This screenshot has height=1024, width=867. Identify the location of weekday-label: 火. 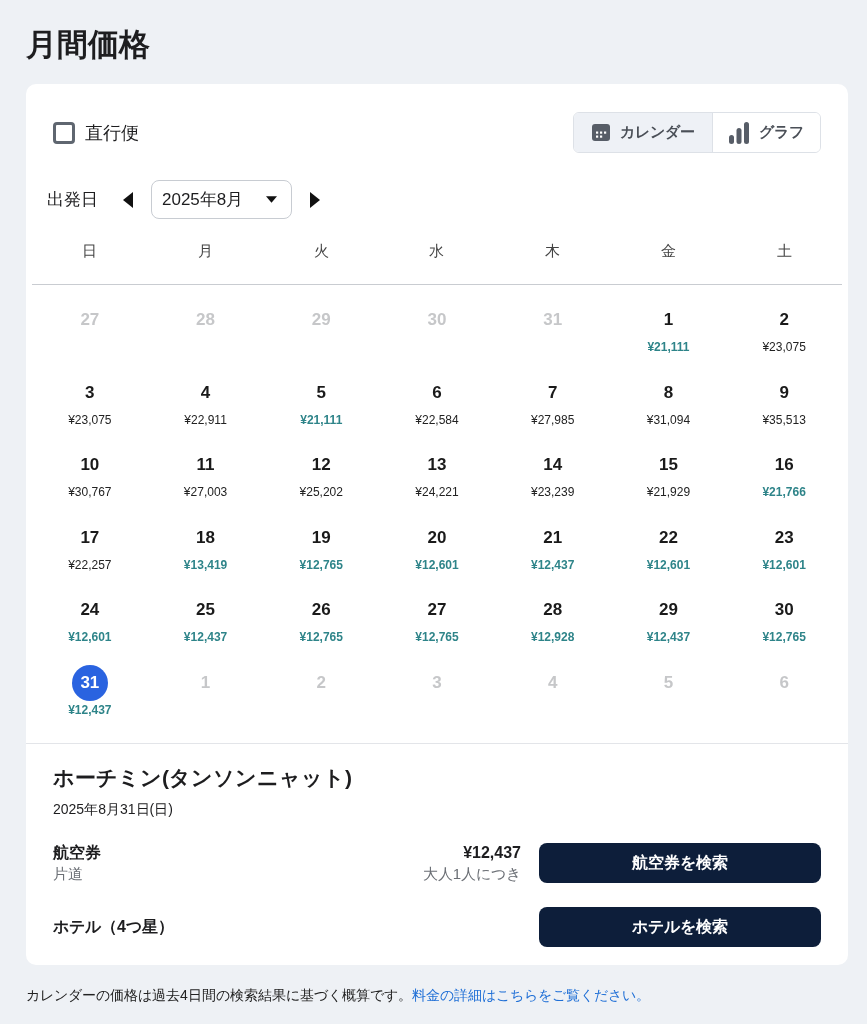
(321, 251).